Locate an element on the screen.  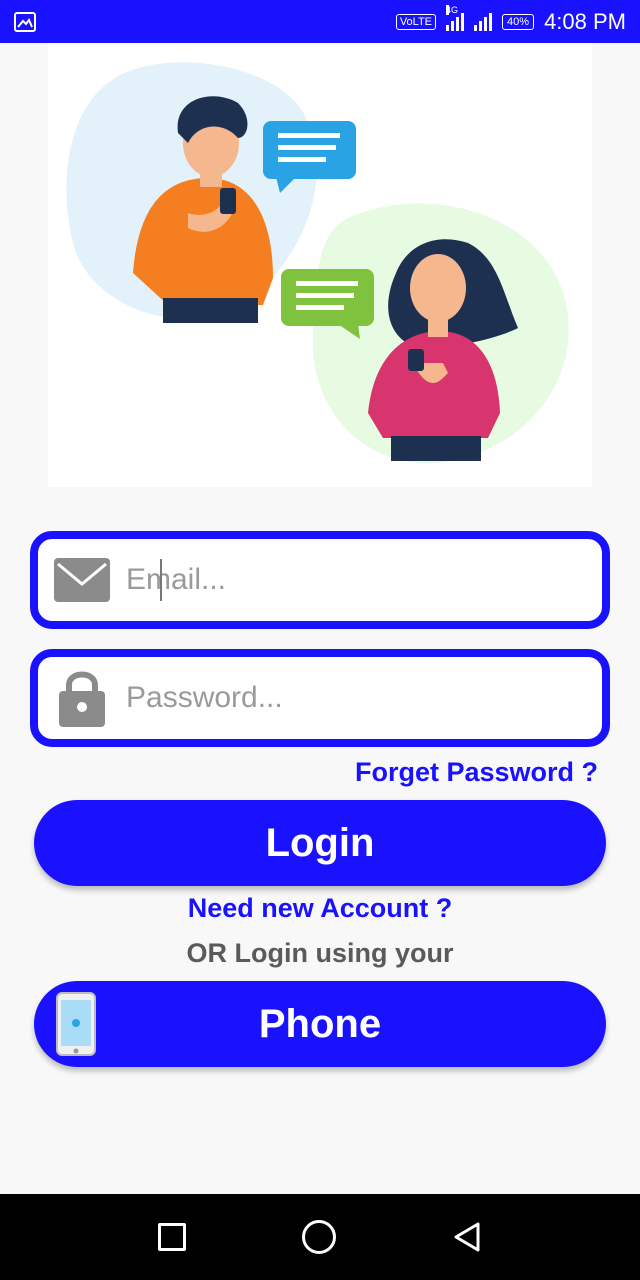
forget-password-link: Forget Password ? is located at coordinates (476, 772).